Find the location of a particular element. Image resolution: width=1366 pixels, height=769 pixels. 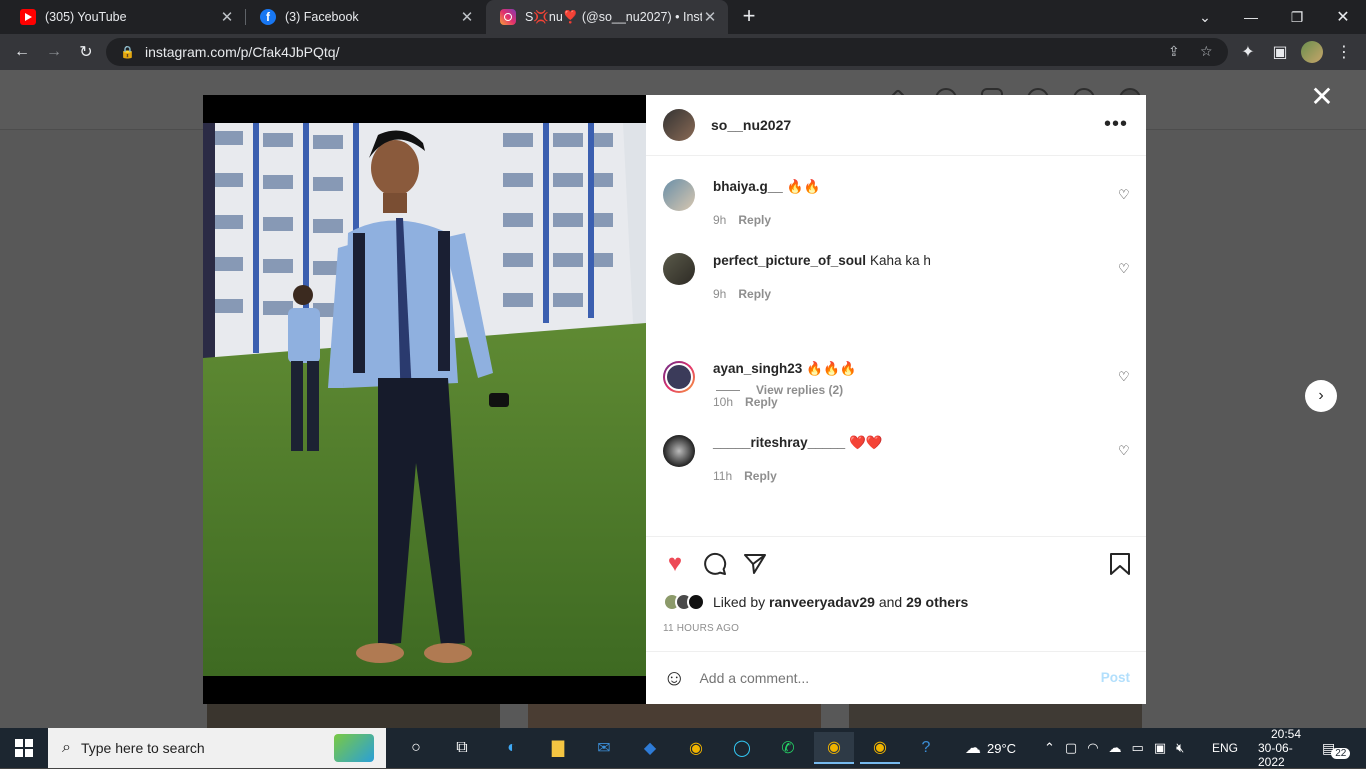

forward-button: → is located at coordinates (54, 52).